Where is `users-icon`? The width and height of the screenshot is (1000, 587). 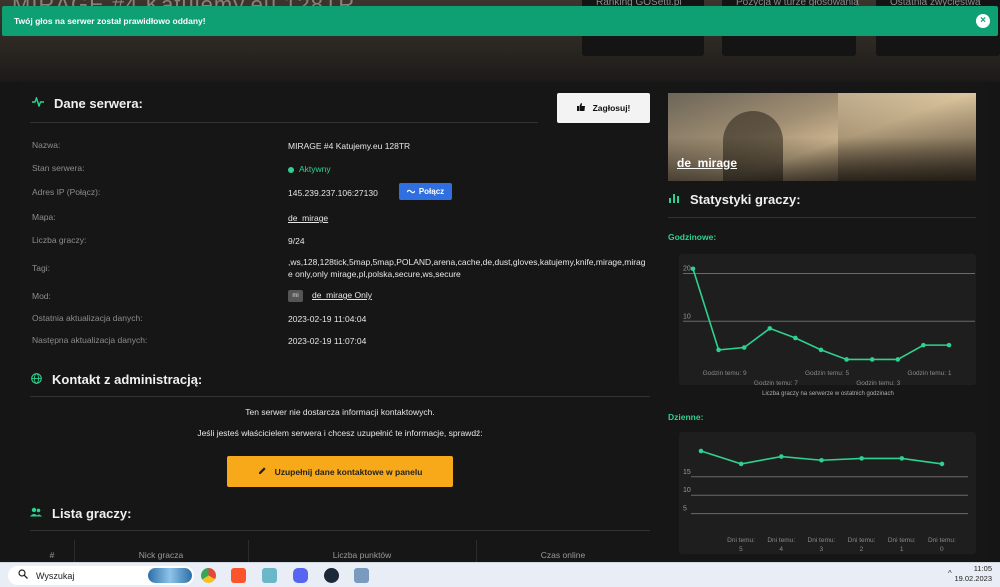 users-icon is located at coordinates (36, 513).